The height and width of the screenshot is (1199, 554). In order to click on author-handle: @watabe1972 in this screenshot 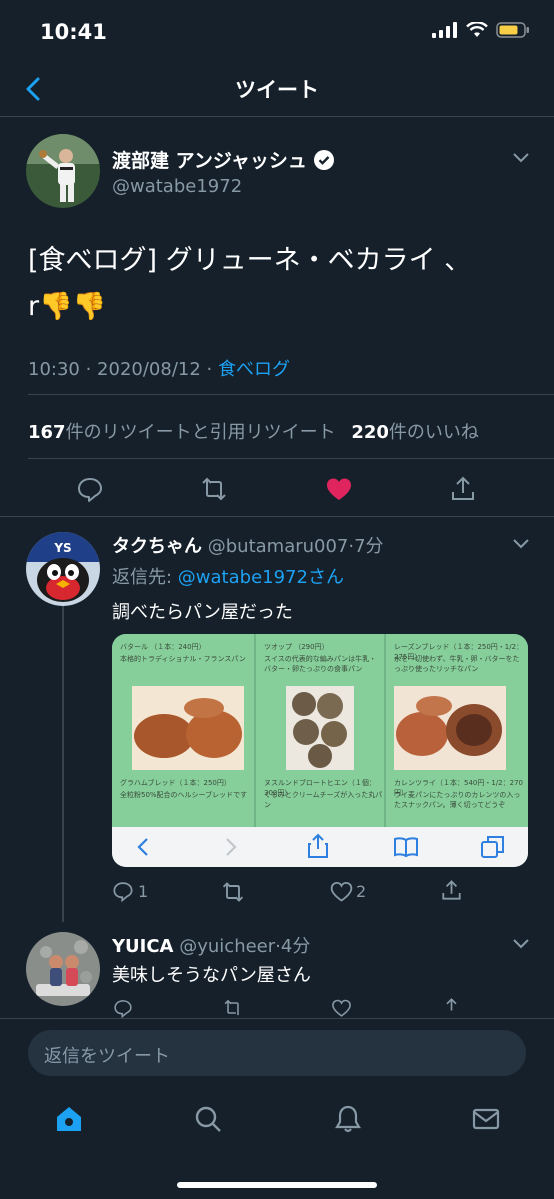, I will do `click(177, 186)`.